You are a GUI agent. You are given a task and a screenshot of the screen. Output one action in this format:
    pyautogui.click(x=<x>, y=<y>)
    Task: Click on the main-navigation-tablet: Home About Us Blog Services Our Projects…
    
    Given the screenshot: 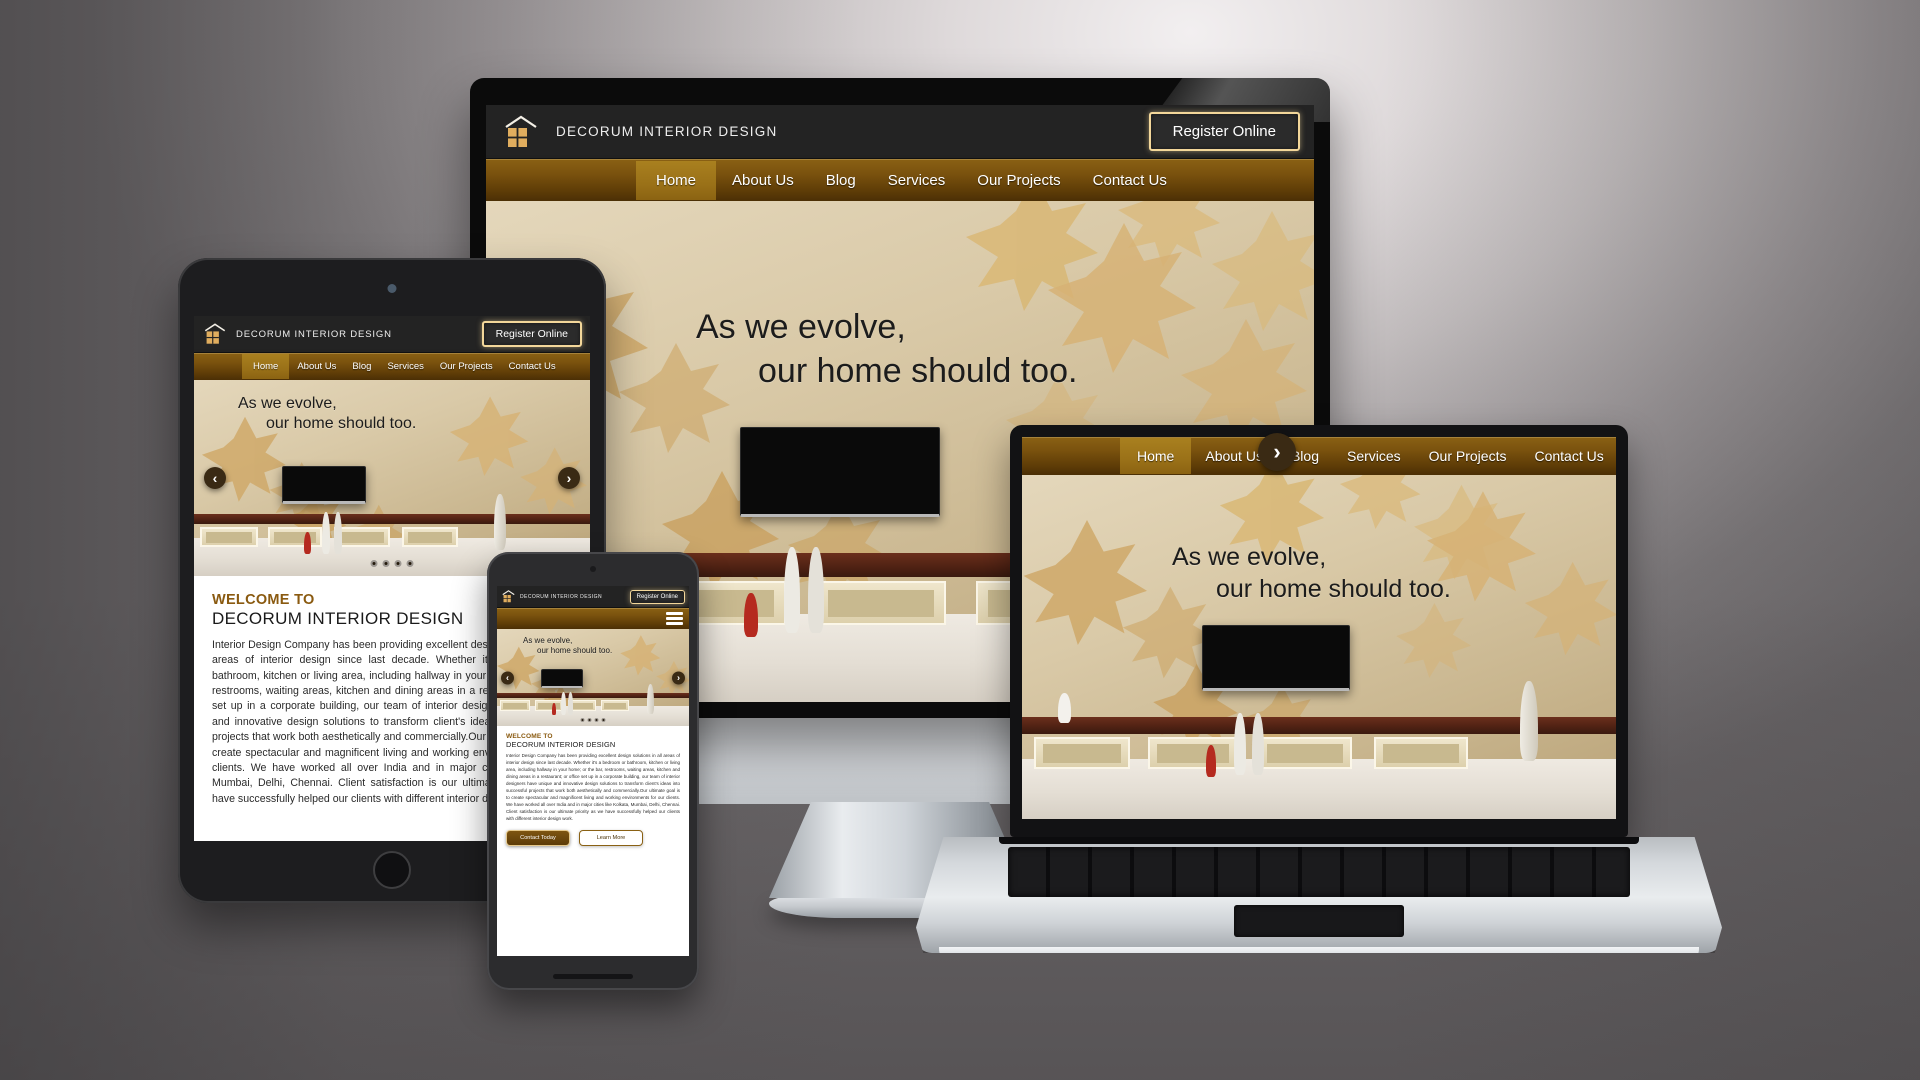 What is the action you would take?
    pyautogui.click(x=392, y=366)
    